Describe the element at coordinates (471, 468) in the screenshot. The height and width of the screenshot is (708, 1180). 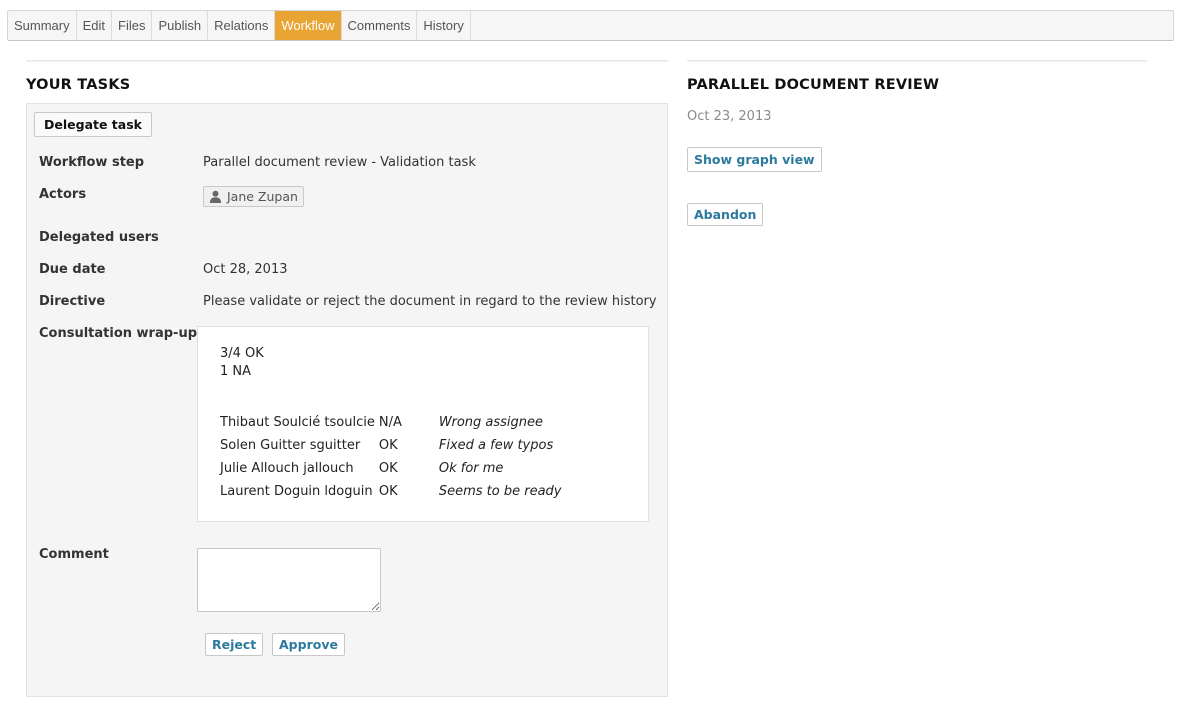
I see `review-comment: Ok for me` at that location.